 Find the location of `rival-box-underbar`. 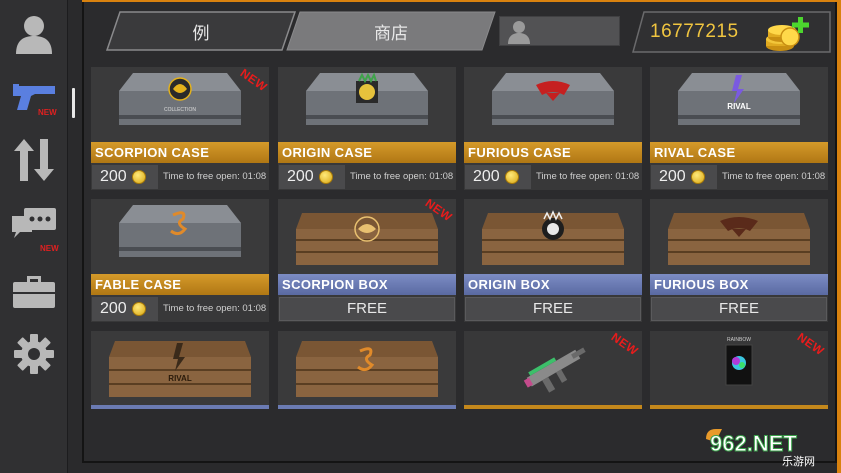

rival-box-underbar is located at coordinates (180, 407).